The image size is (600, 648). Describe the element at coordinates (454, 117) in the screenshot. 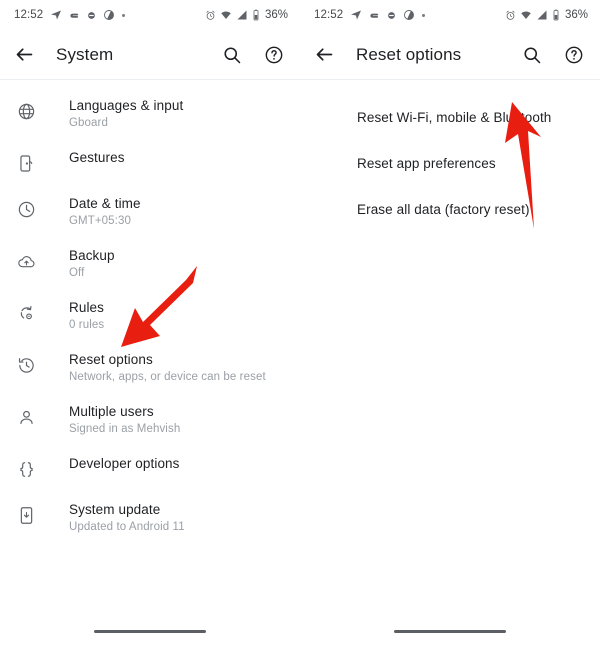

I see `list-item-title: Reset Wi-Fi, mobile & Bluetooth` at that location.